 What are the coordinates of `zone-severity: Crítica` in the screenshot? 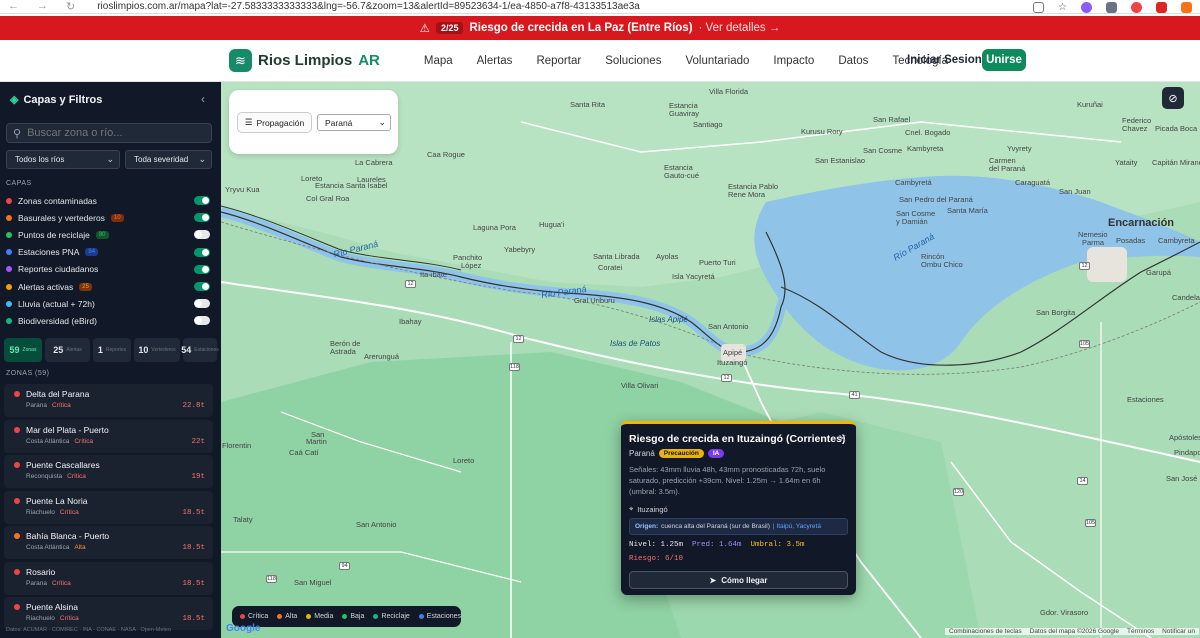 It's located at (69, 618).